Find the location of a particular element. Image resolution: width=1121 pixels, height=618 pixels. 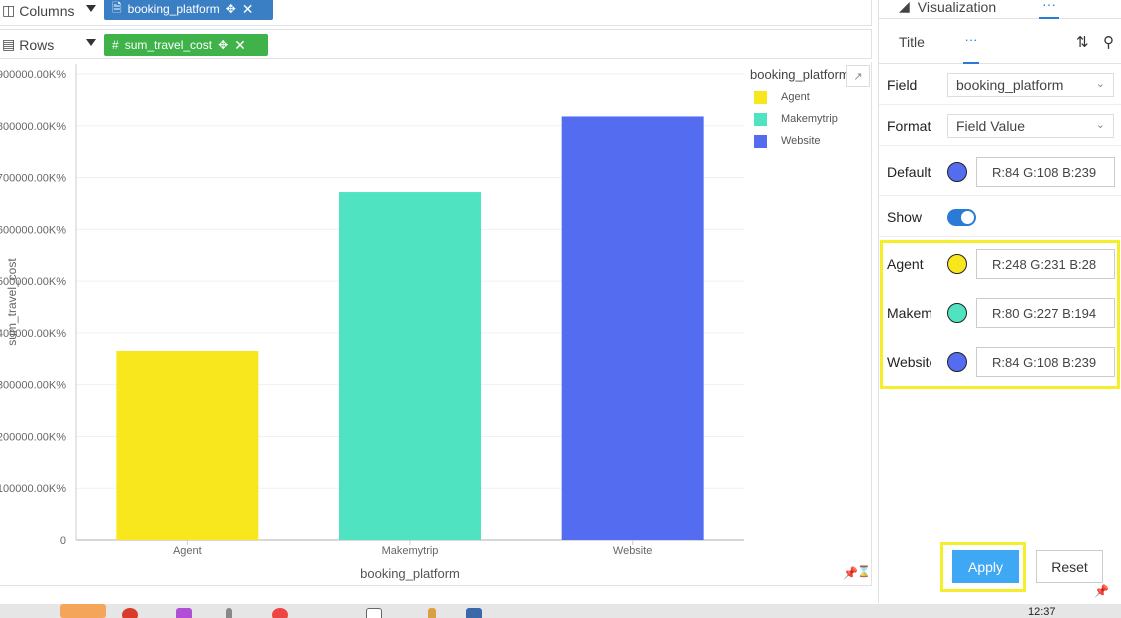

tab-visualization: ◢ Visualization is located at coordinates (947, 7).